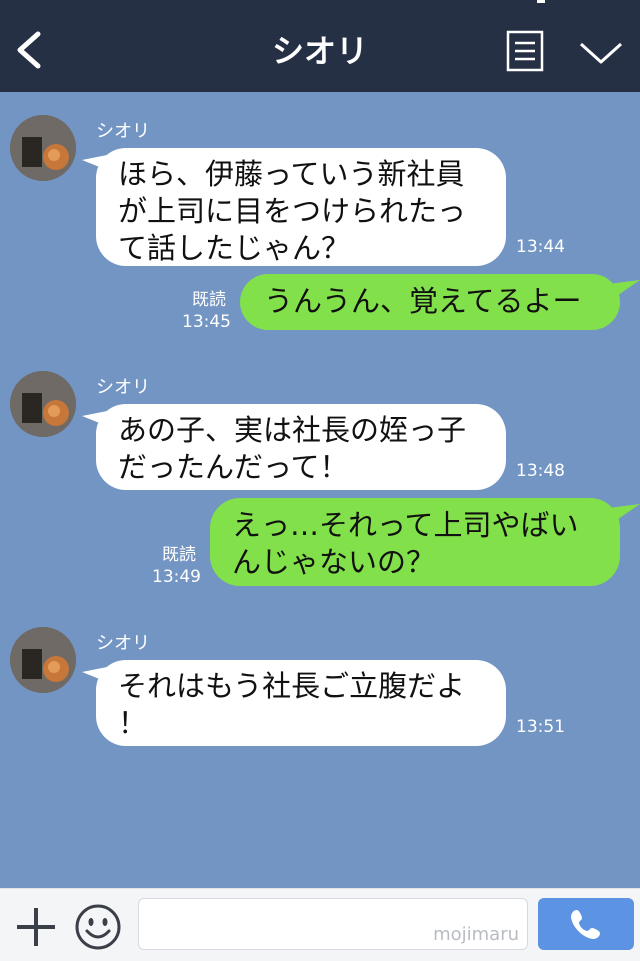 The width and height of the screenshot is (640, 961). Describe the element at coordinates (98, 927) in the screenshot. I see `smile-icon` at that location.